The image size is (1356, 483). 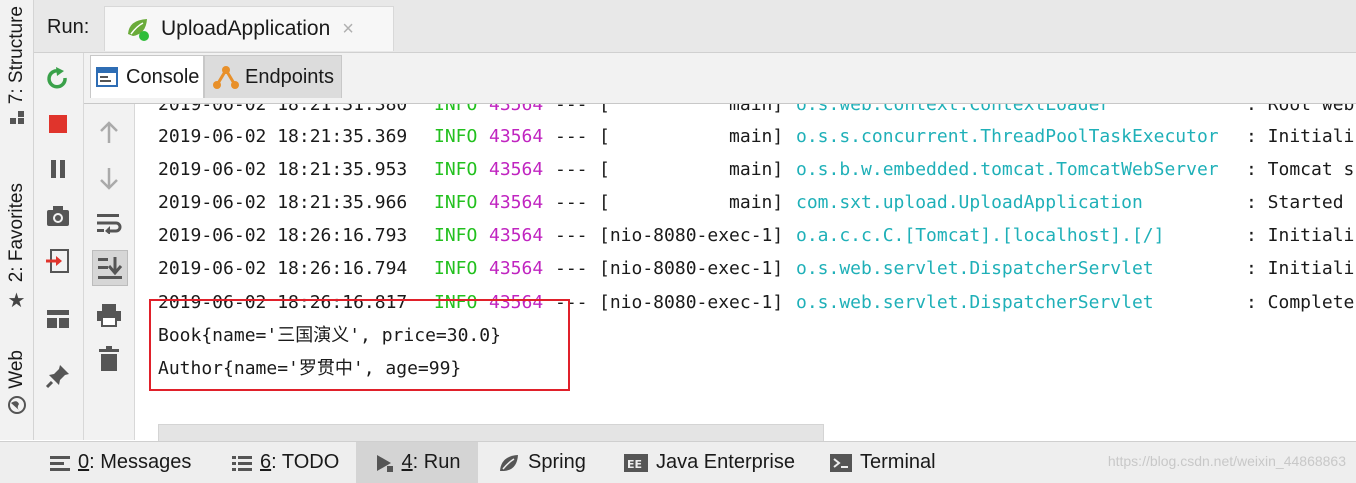 What do you see at coordinates (109, 223) in the screenshot?
I see `soft-wrap-icon` at bounding box center [109, 223].